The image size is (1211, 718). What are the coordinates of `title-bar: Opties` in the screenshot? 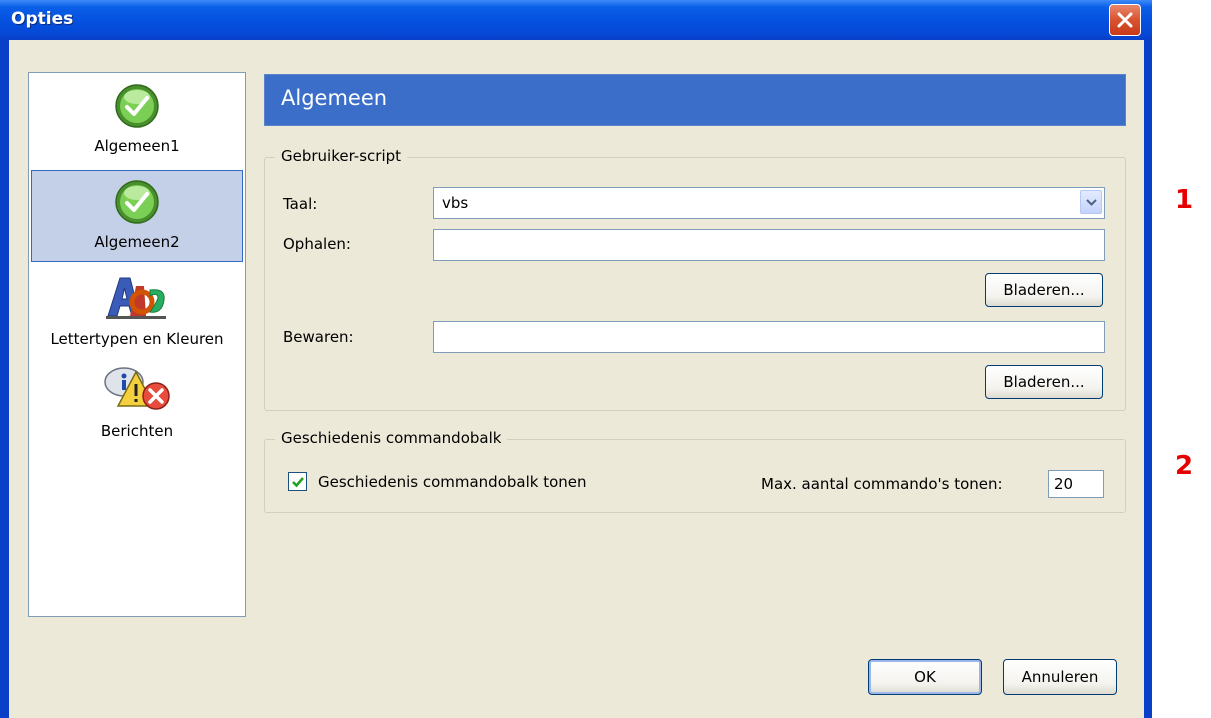 It's located at (576, 20).